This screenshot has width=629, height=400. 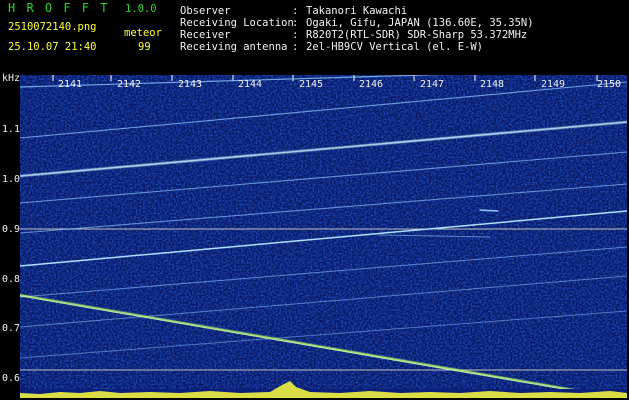 What do you see at coordinates (250, 84) in the screenshot?
I see `x-tick-label: 2144` at bounding box center [250, 84].